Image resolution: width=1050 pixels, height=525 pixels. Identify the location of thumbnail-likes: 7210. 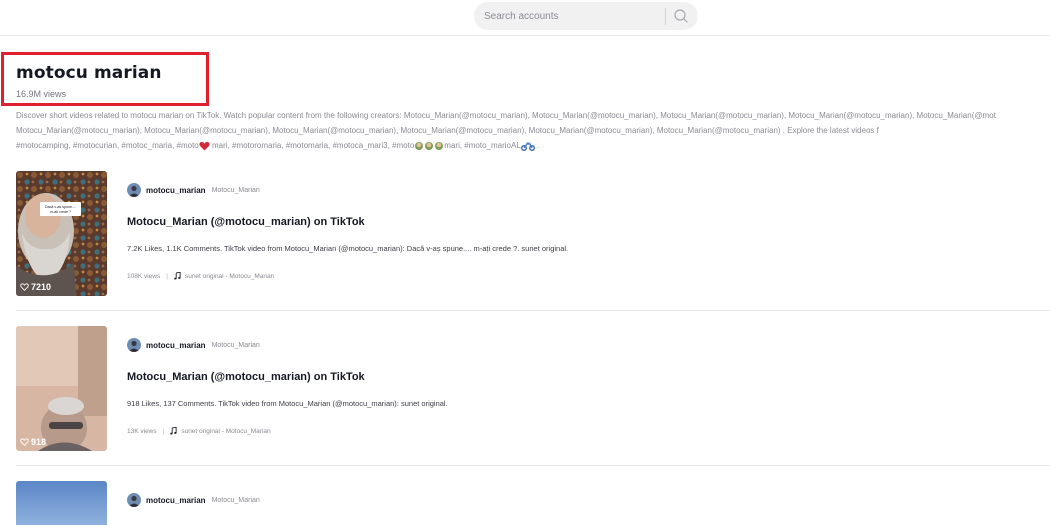
(35, 287).